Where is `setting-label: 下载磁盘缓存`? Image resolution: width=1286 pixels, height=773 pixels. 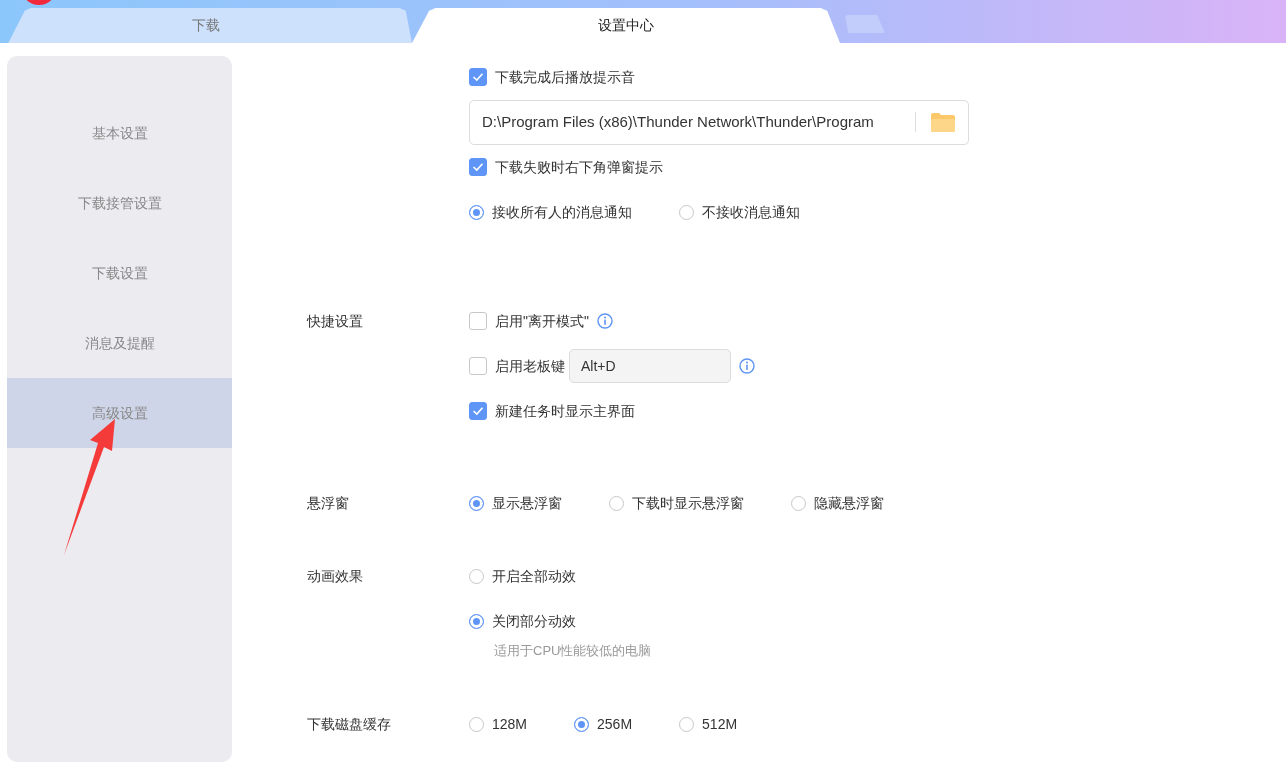 setting-label: 下载磁盘缓存 is located at coordinates (349, 724).